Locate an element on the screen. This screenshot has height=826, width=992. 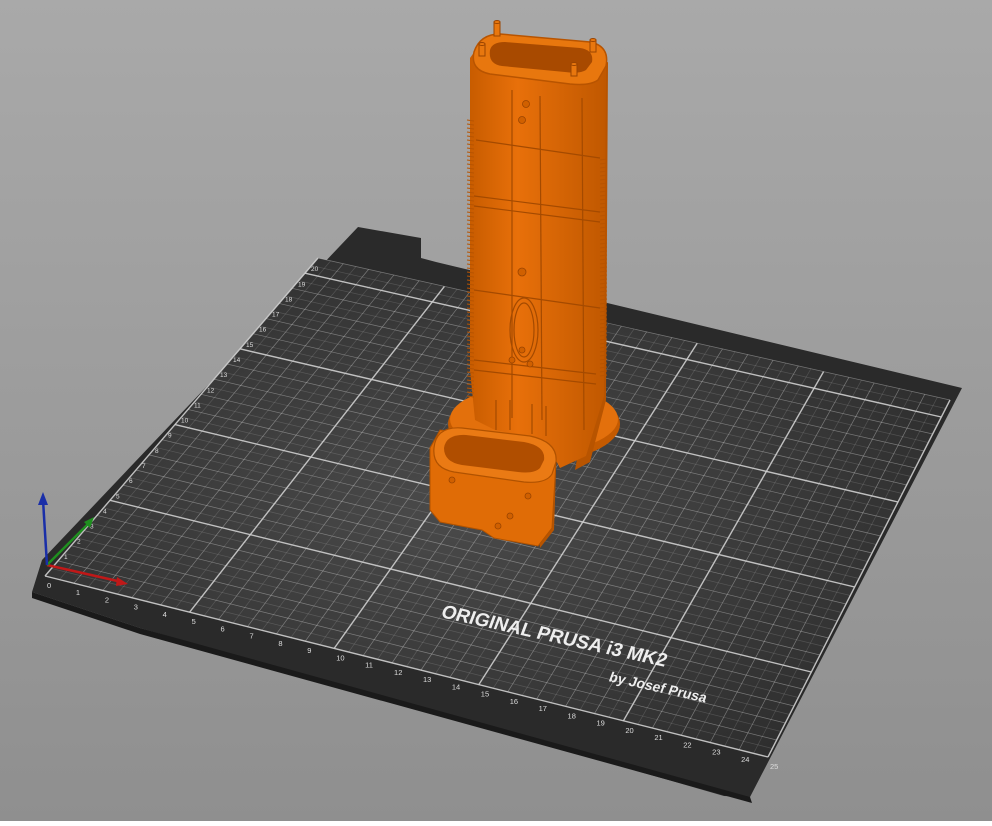
y-tick-label: 8 is located at coordinates (157, 451).